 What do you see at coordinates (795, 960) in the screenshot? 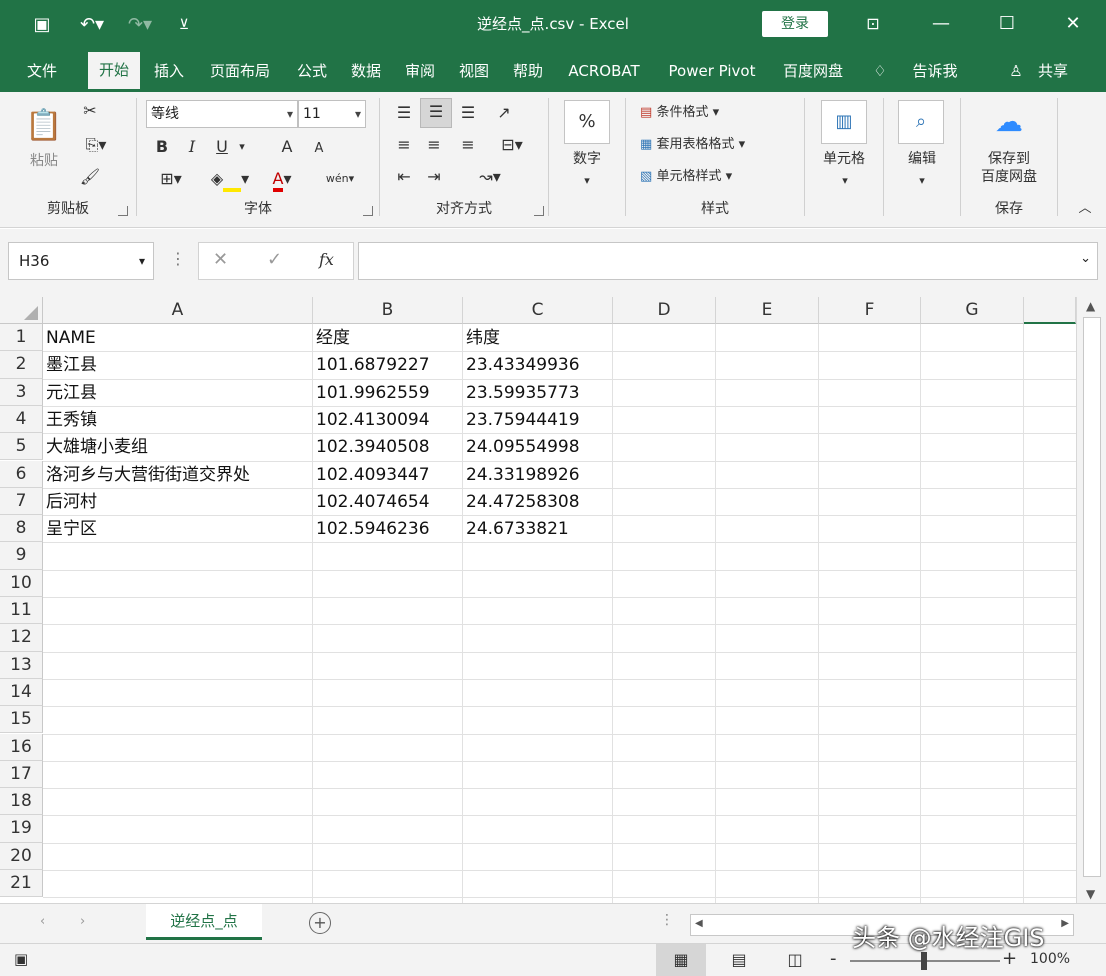
I see `page-break-view-icon: ◫` at bounding box center [795, 960].